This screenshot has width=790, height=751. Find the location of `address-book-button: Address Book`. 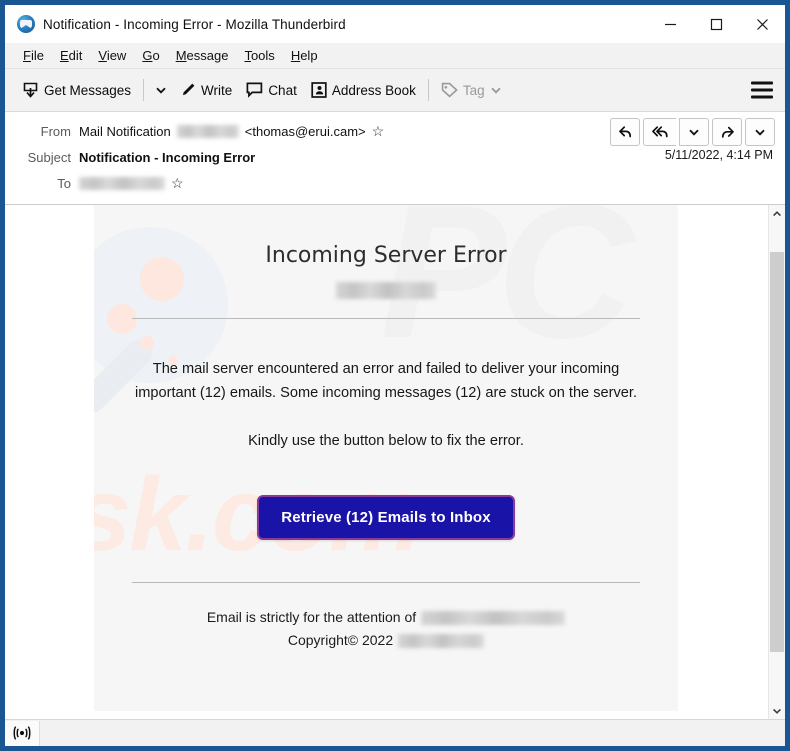

address-book-button: Address Book is located at coordinates (363, 90).